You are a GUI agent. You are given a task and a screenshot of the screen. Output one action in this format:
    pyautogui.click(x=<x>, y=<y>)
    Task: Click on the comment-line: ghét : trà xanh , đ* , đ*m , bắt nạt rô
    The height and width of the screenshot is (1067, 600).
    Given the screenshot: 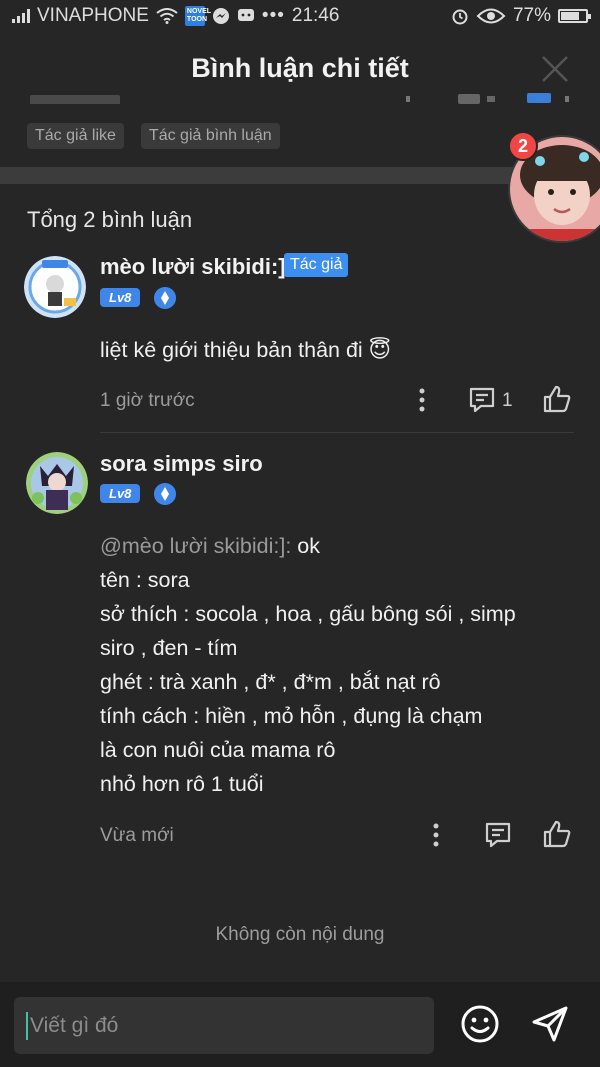 What is the action you would take?
    pyautogui.click(x=270, y=682)
    